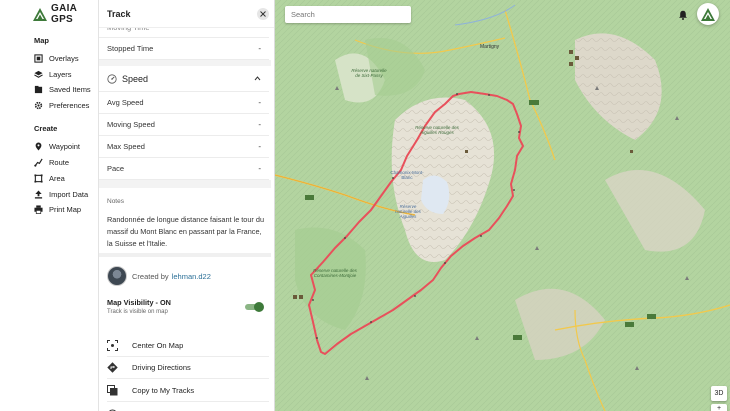  What do you see at coordinates (57, 178) in the screenshot?
I see `nav-item-label: Area` at bounding box center [57, 178].